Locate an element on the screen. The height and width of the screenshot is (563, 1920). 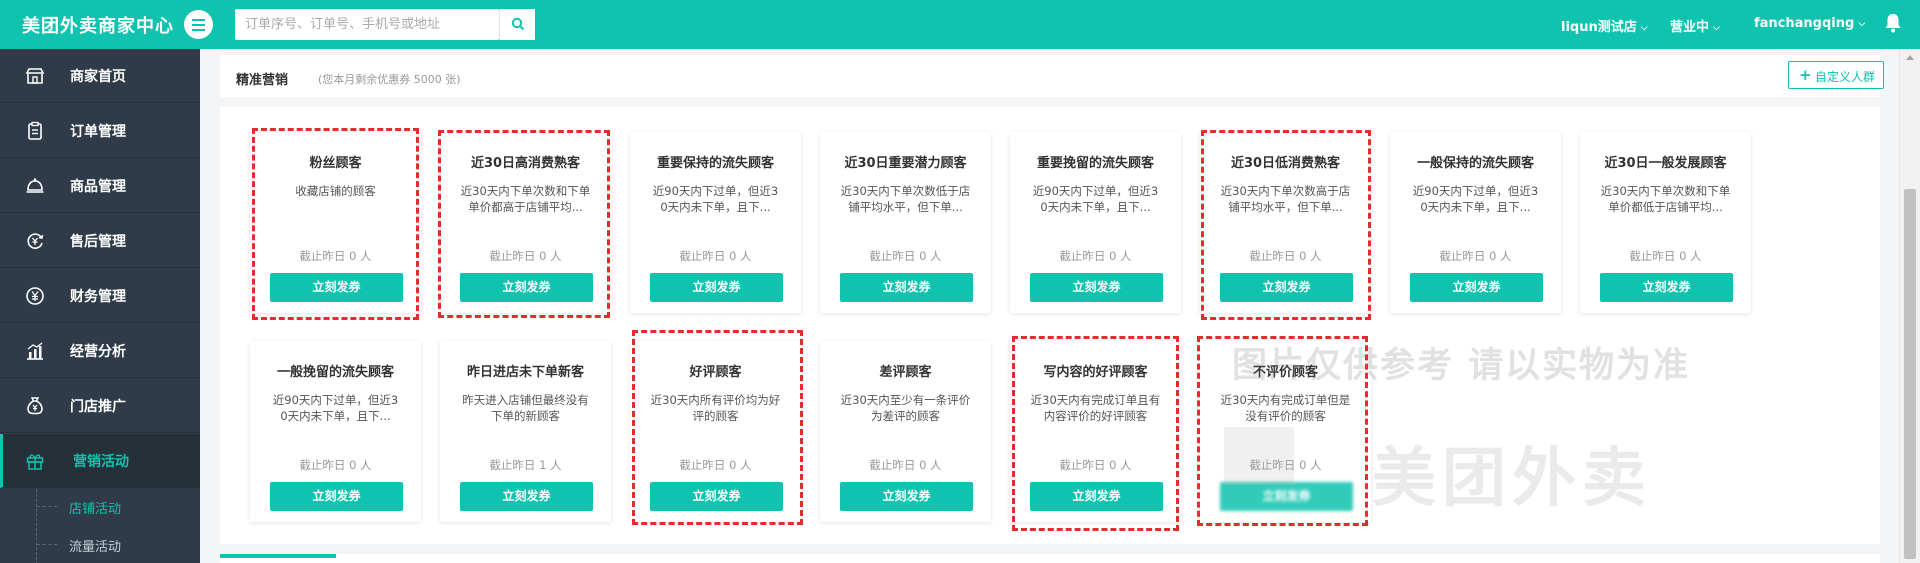
search-icon is located at coordinates (518, 24).